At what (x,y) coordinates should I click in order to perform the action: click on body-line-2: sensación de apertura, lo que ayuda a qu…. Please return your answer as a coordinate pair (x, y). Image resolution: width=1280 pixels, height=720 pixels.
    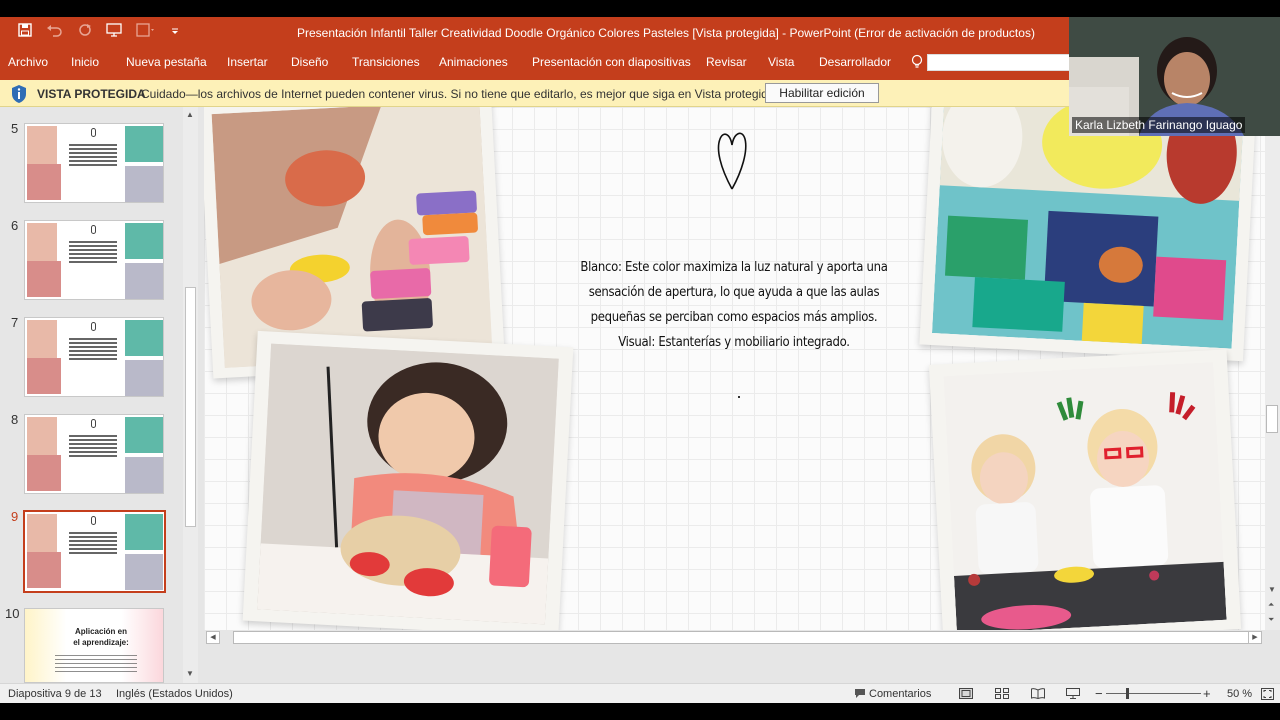
    Looking at the image, I should click on (734, 292).